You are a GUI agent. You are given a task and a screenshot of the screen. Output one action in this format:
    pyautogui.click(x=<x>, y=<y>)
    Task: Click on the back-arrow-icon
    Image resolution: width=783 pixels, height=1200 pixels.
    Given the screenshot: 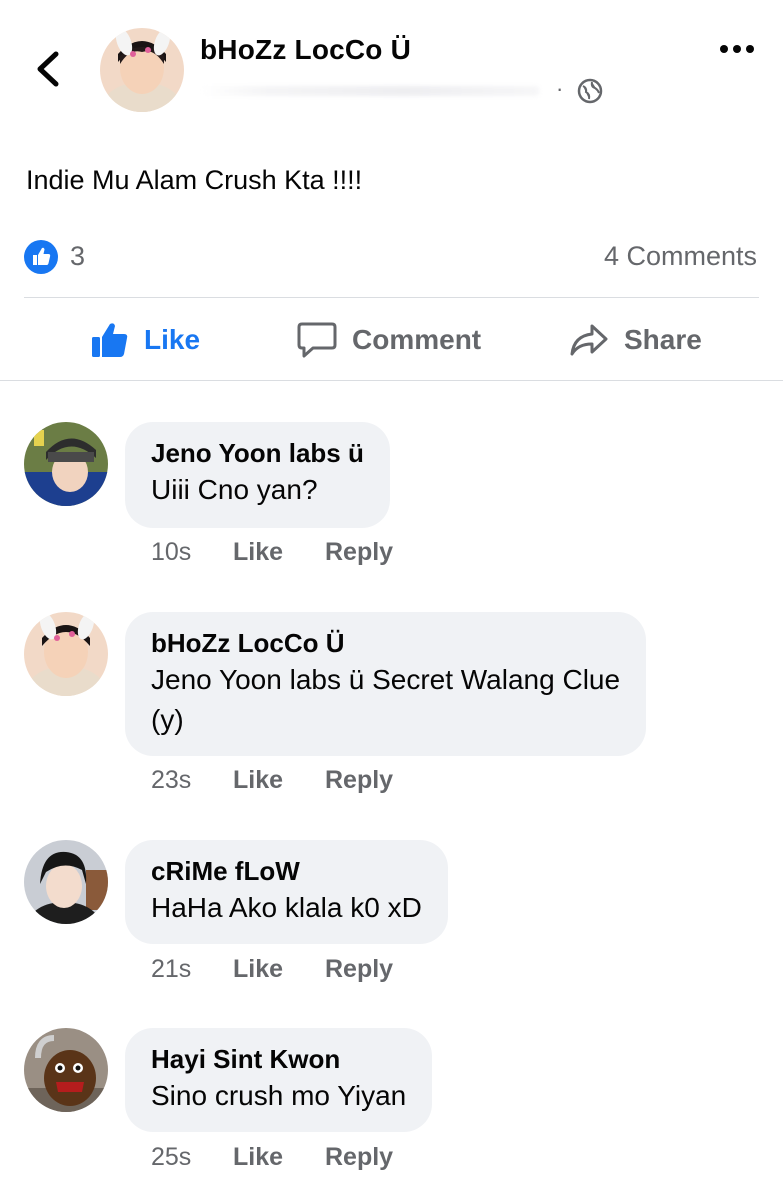 What is the action you would take?
    pyautogui.click(x=48, y=69)
    